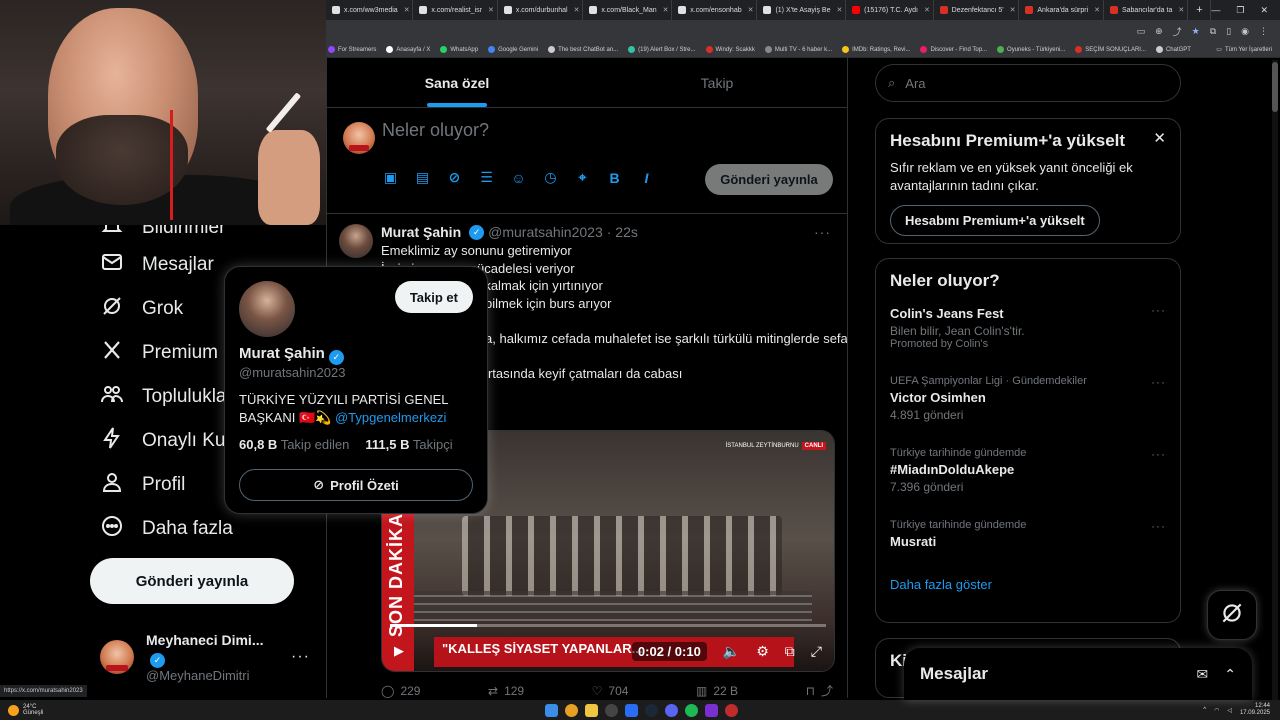 This screenshot has height=720, width=1280. Describe the element at coordinates (390, 177) in the screenshot. I see `image-icon: ▣` at that location.